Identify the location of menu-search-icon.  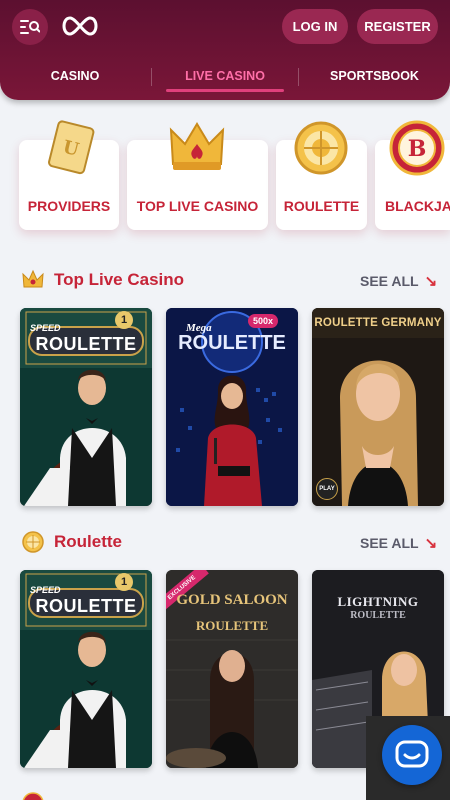
(30, 27).